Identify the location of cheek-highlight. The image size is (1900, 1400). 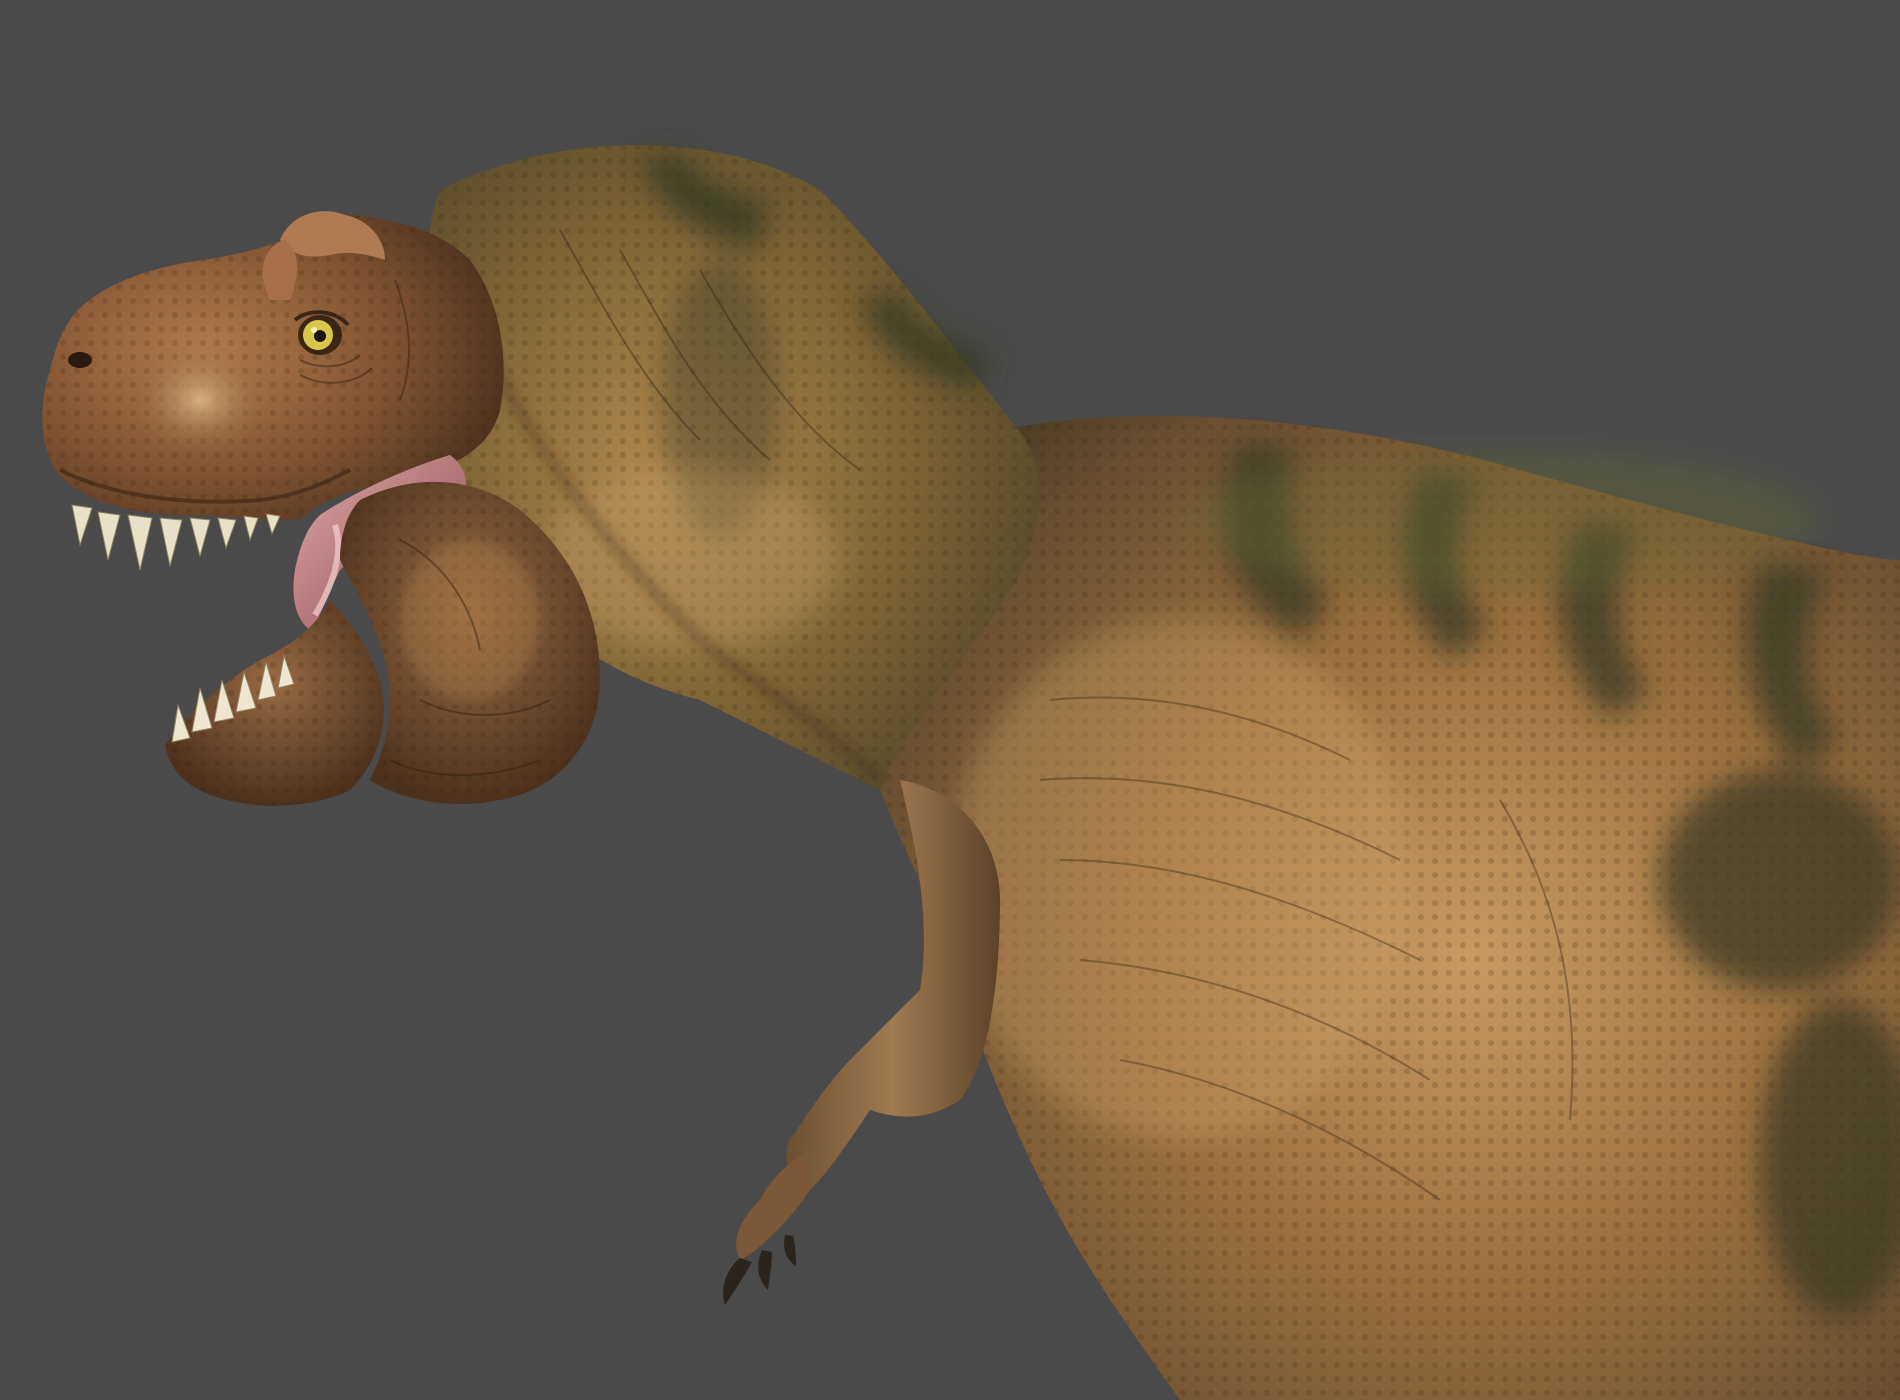
(200, 400).